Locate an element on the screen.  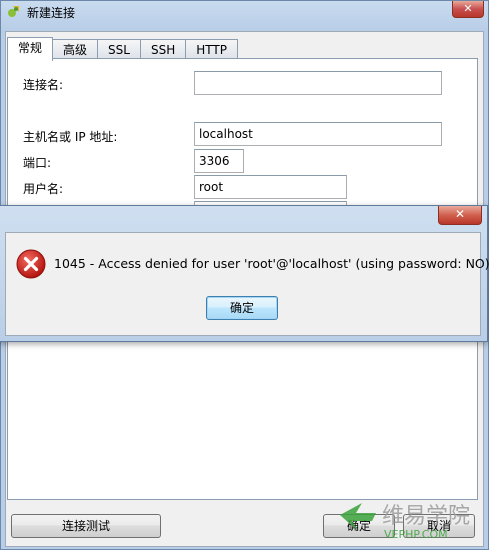
host-label: 主机名或 IP 地址: is located at coordinates (70, 137).